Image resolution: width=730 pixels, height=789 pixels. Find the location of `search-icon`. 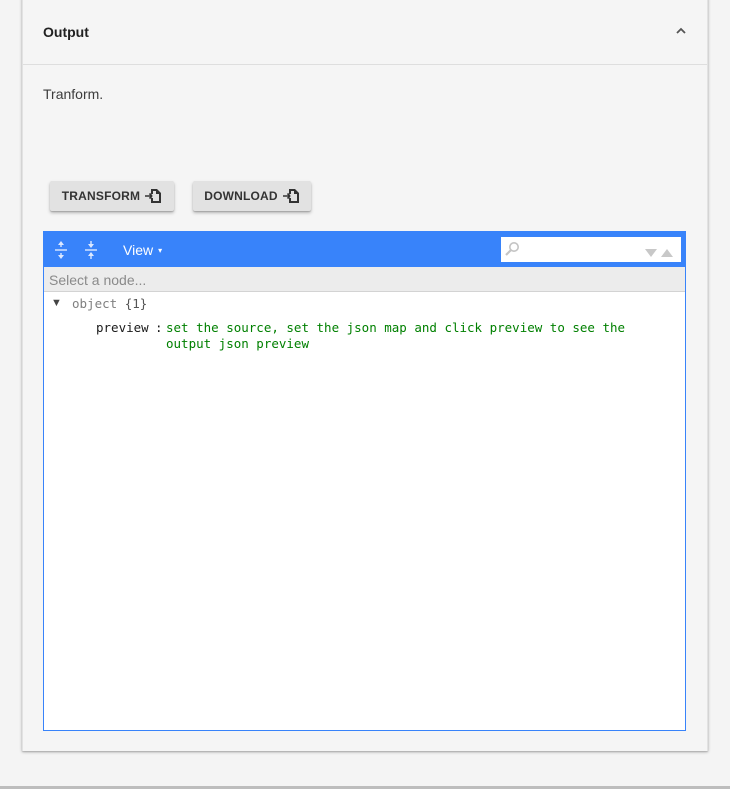

search-icon is located at coordinates (512, 249).